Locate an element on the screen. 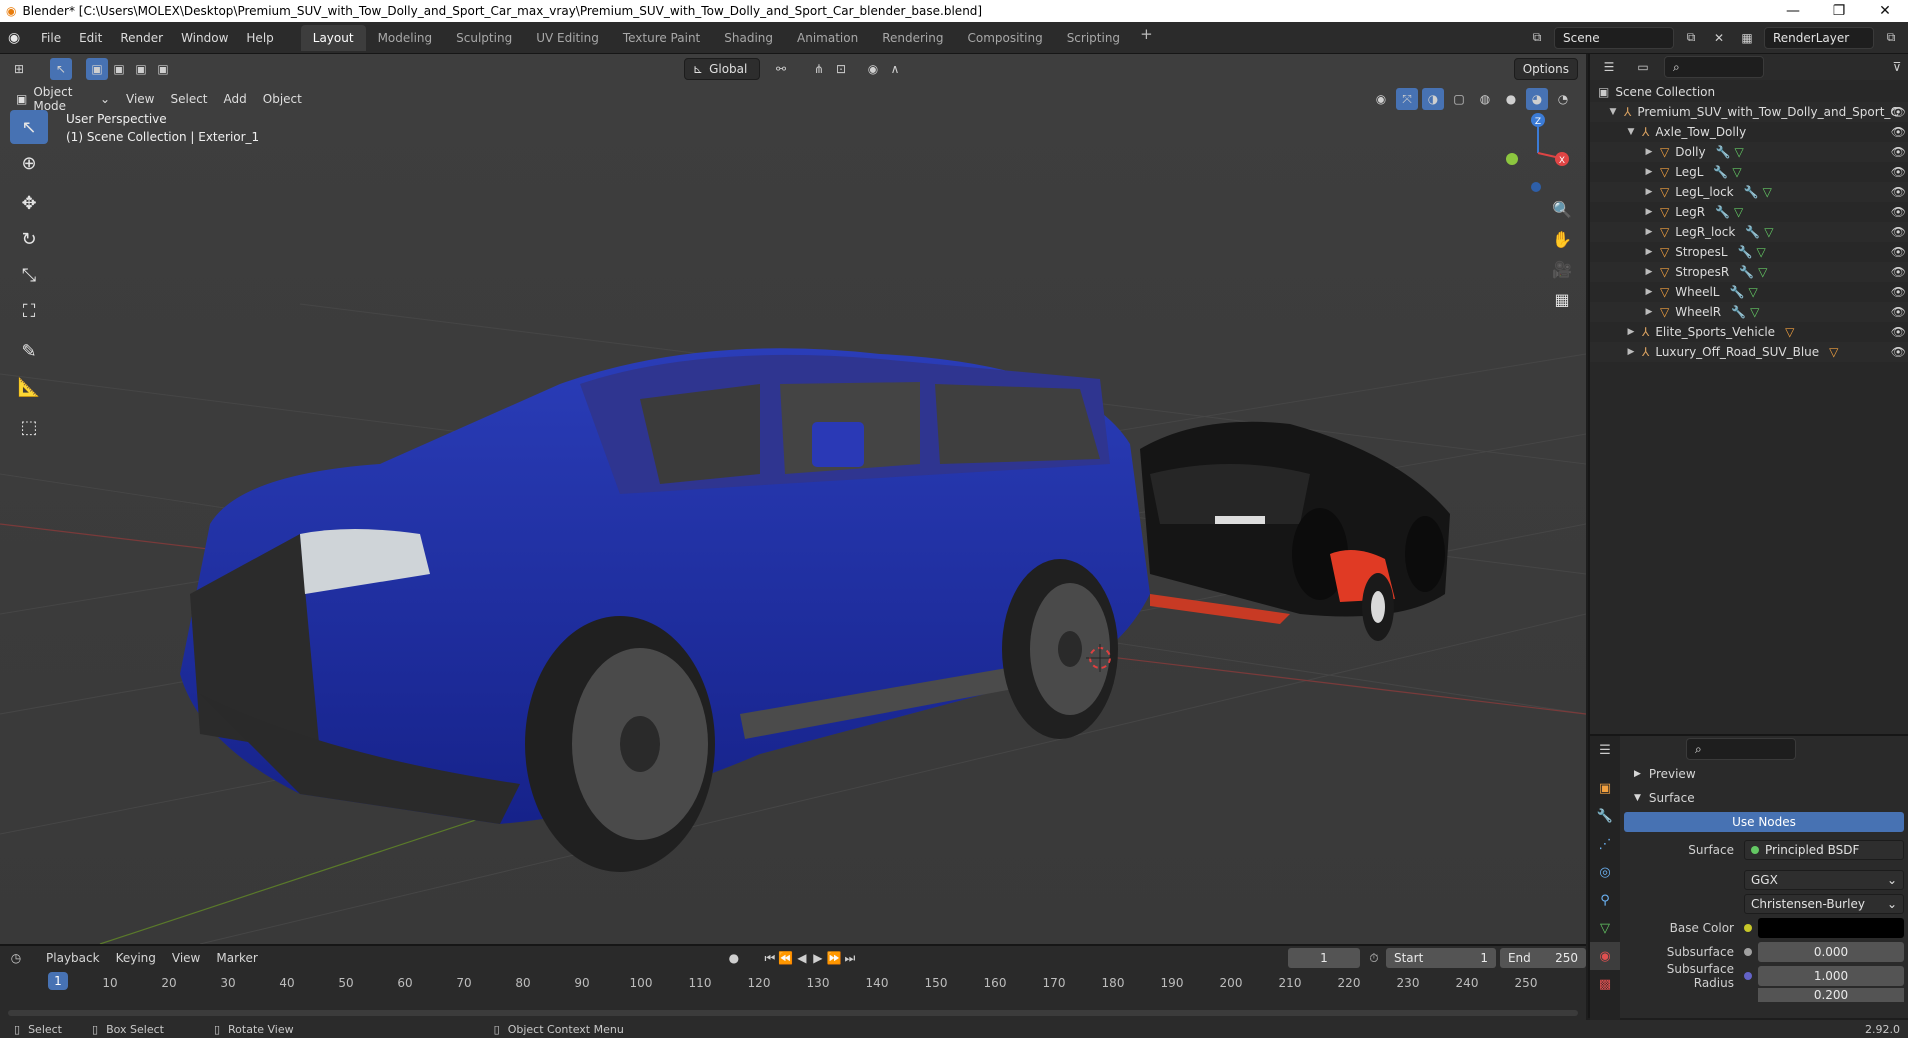 Image resolution: width=1908 pixels, height=1038 pixels. neg-z-axis-icon is located at coordinates (1536, 187).